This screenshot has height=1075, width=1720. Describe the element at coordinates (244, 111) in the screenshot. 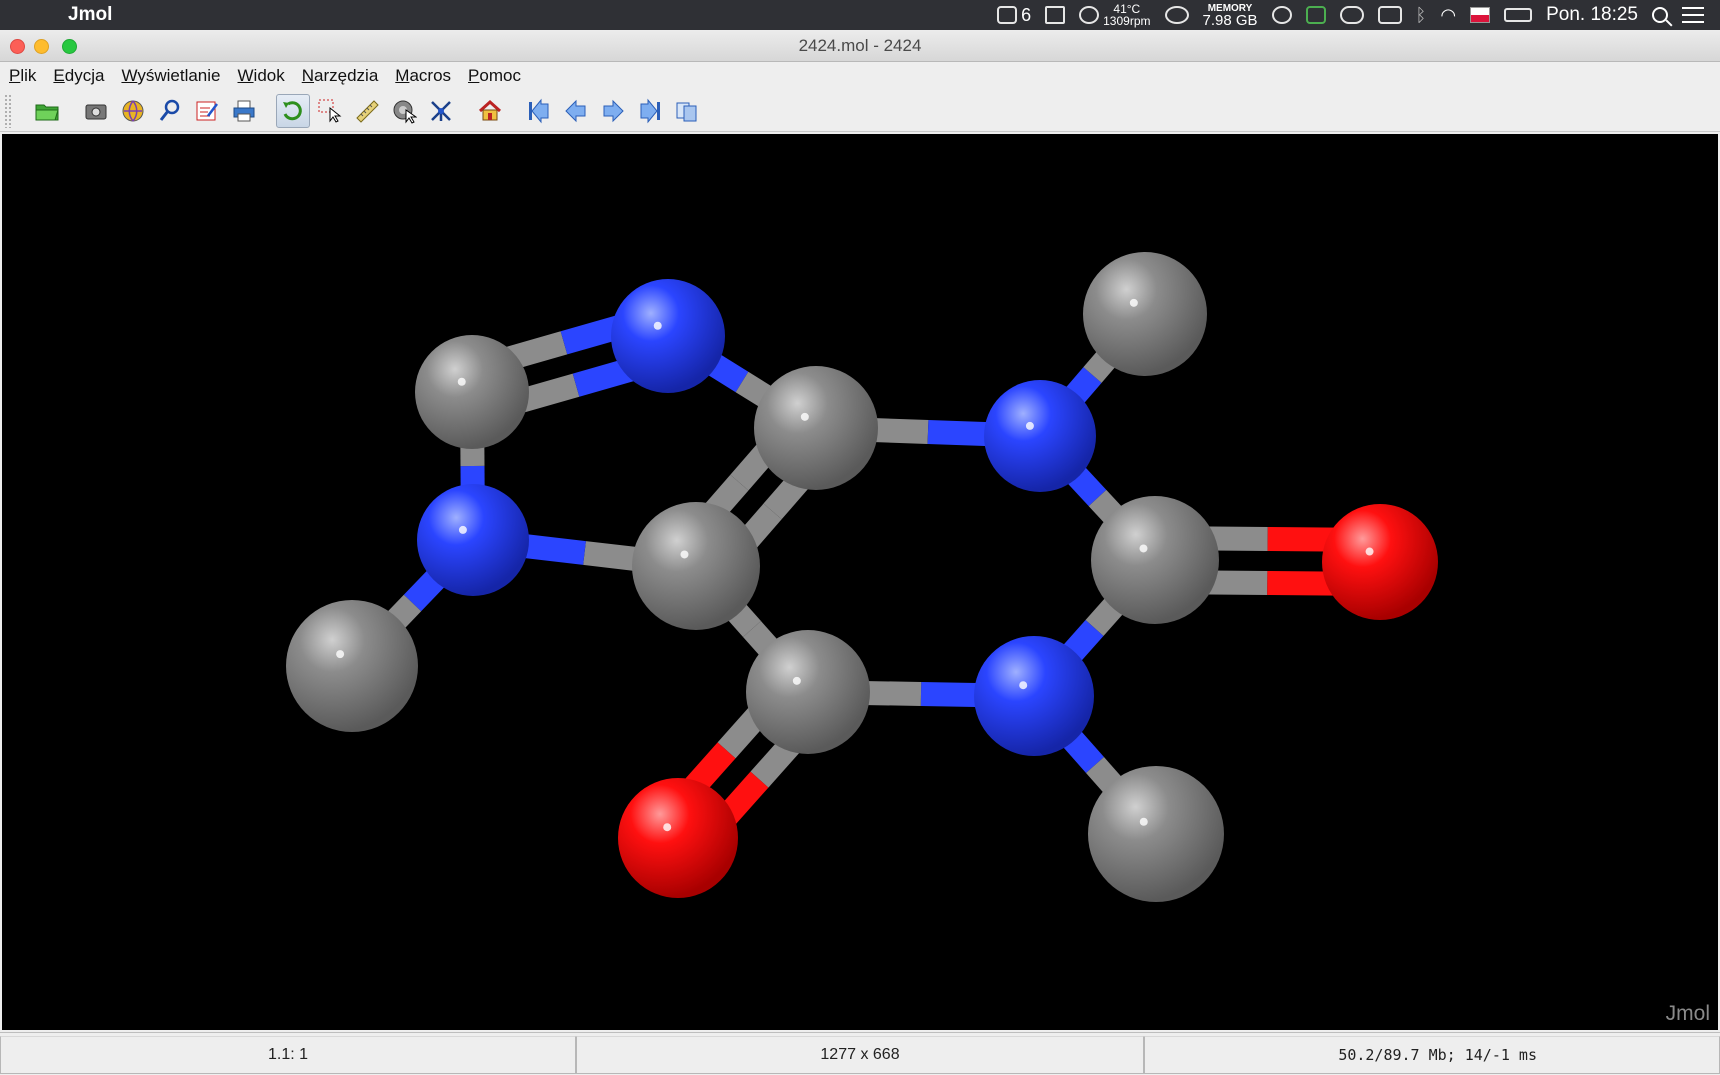

I see `print-button` at that location.